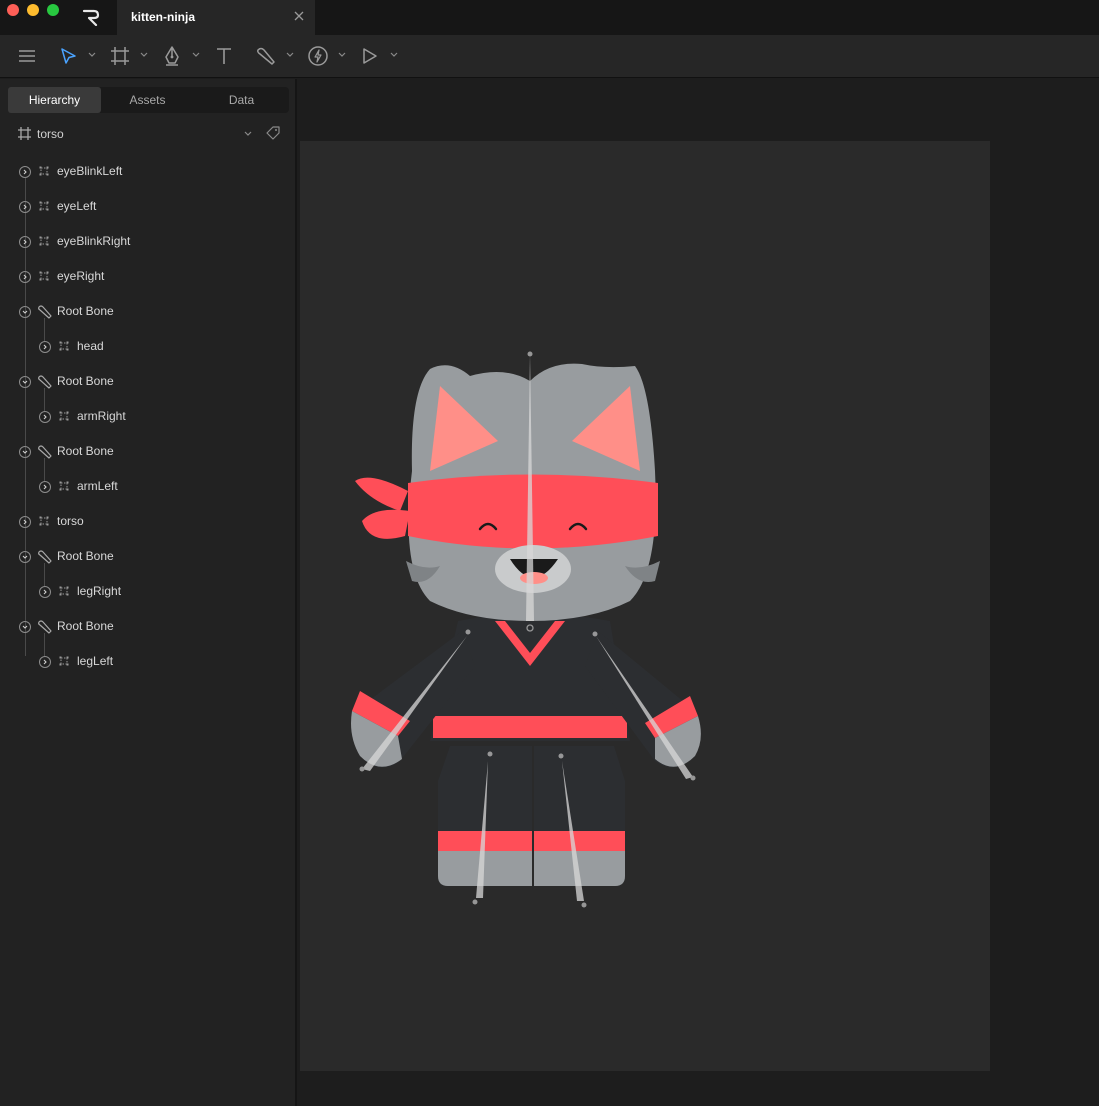  What do you see at coordinates (147, 206) in the screenshot?
I see `hierarchy-row-eyeleft: eyeLeft` at bounding box center [147, 206].